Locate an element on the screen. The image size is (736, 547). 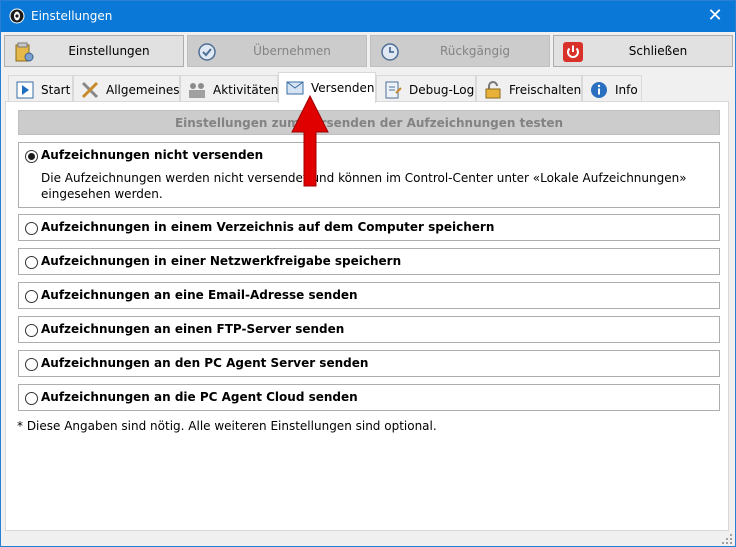
tab-general: Allgemeines is located at coordinates (126, 88).